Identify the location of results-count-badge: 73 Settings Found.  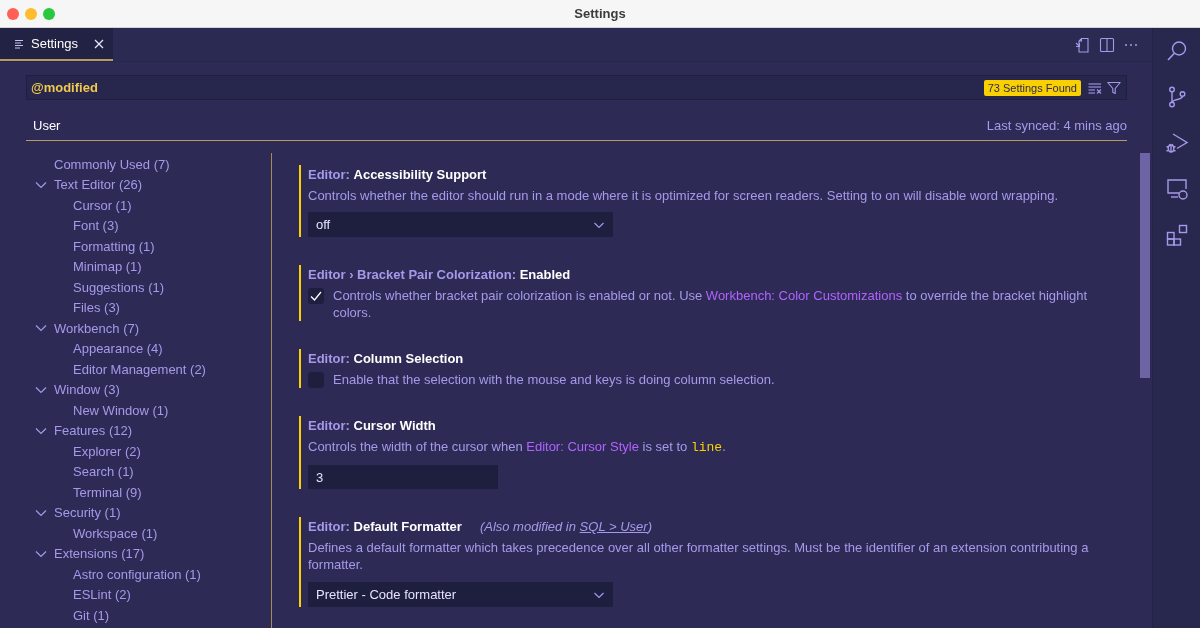
(1032, 87).